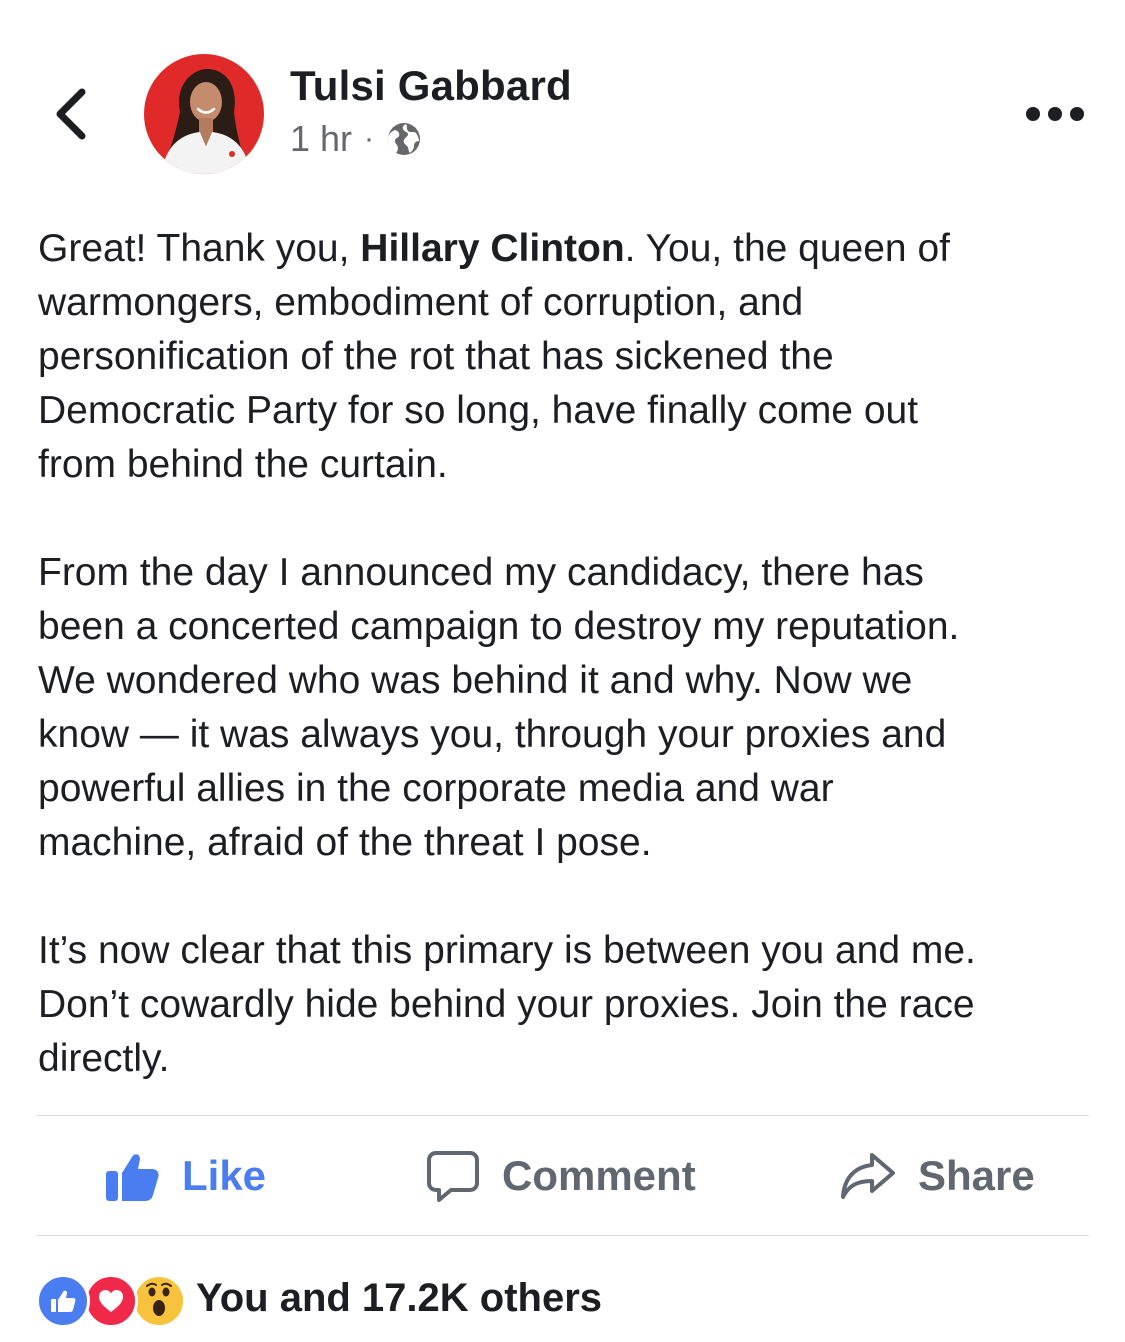 This screenshot has width=1125, height=1342. I want to click on comment-label: Comment, so click(599, 1175).